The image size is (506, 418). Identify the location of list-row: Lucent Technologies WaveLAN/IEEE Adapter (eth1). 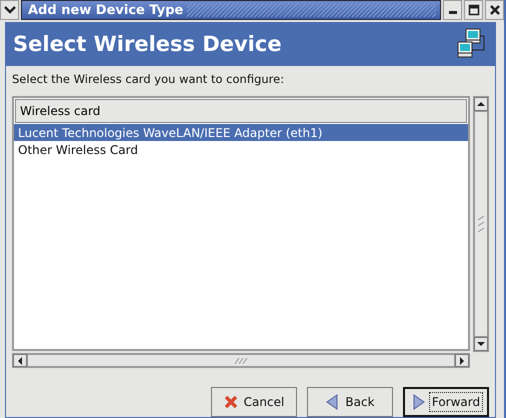
(241, 132).